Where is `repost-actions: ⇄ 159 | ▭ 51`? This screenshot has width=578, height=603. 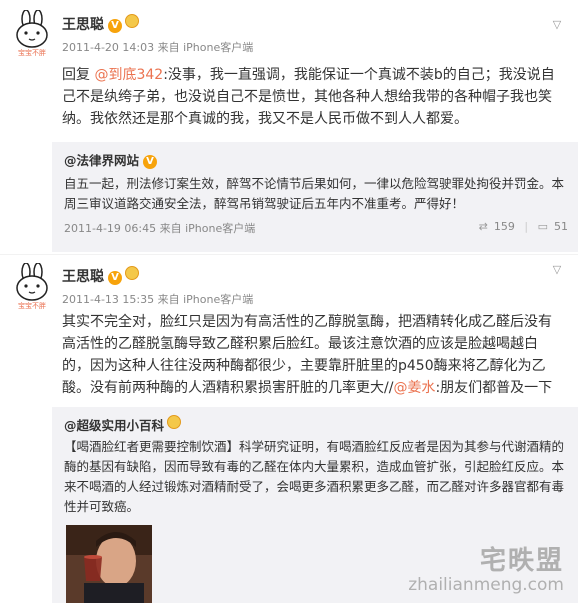 repost-actions: ⇄ 159 | ▭ 51 is located at coordinates (520, 226).